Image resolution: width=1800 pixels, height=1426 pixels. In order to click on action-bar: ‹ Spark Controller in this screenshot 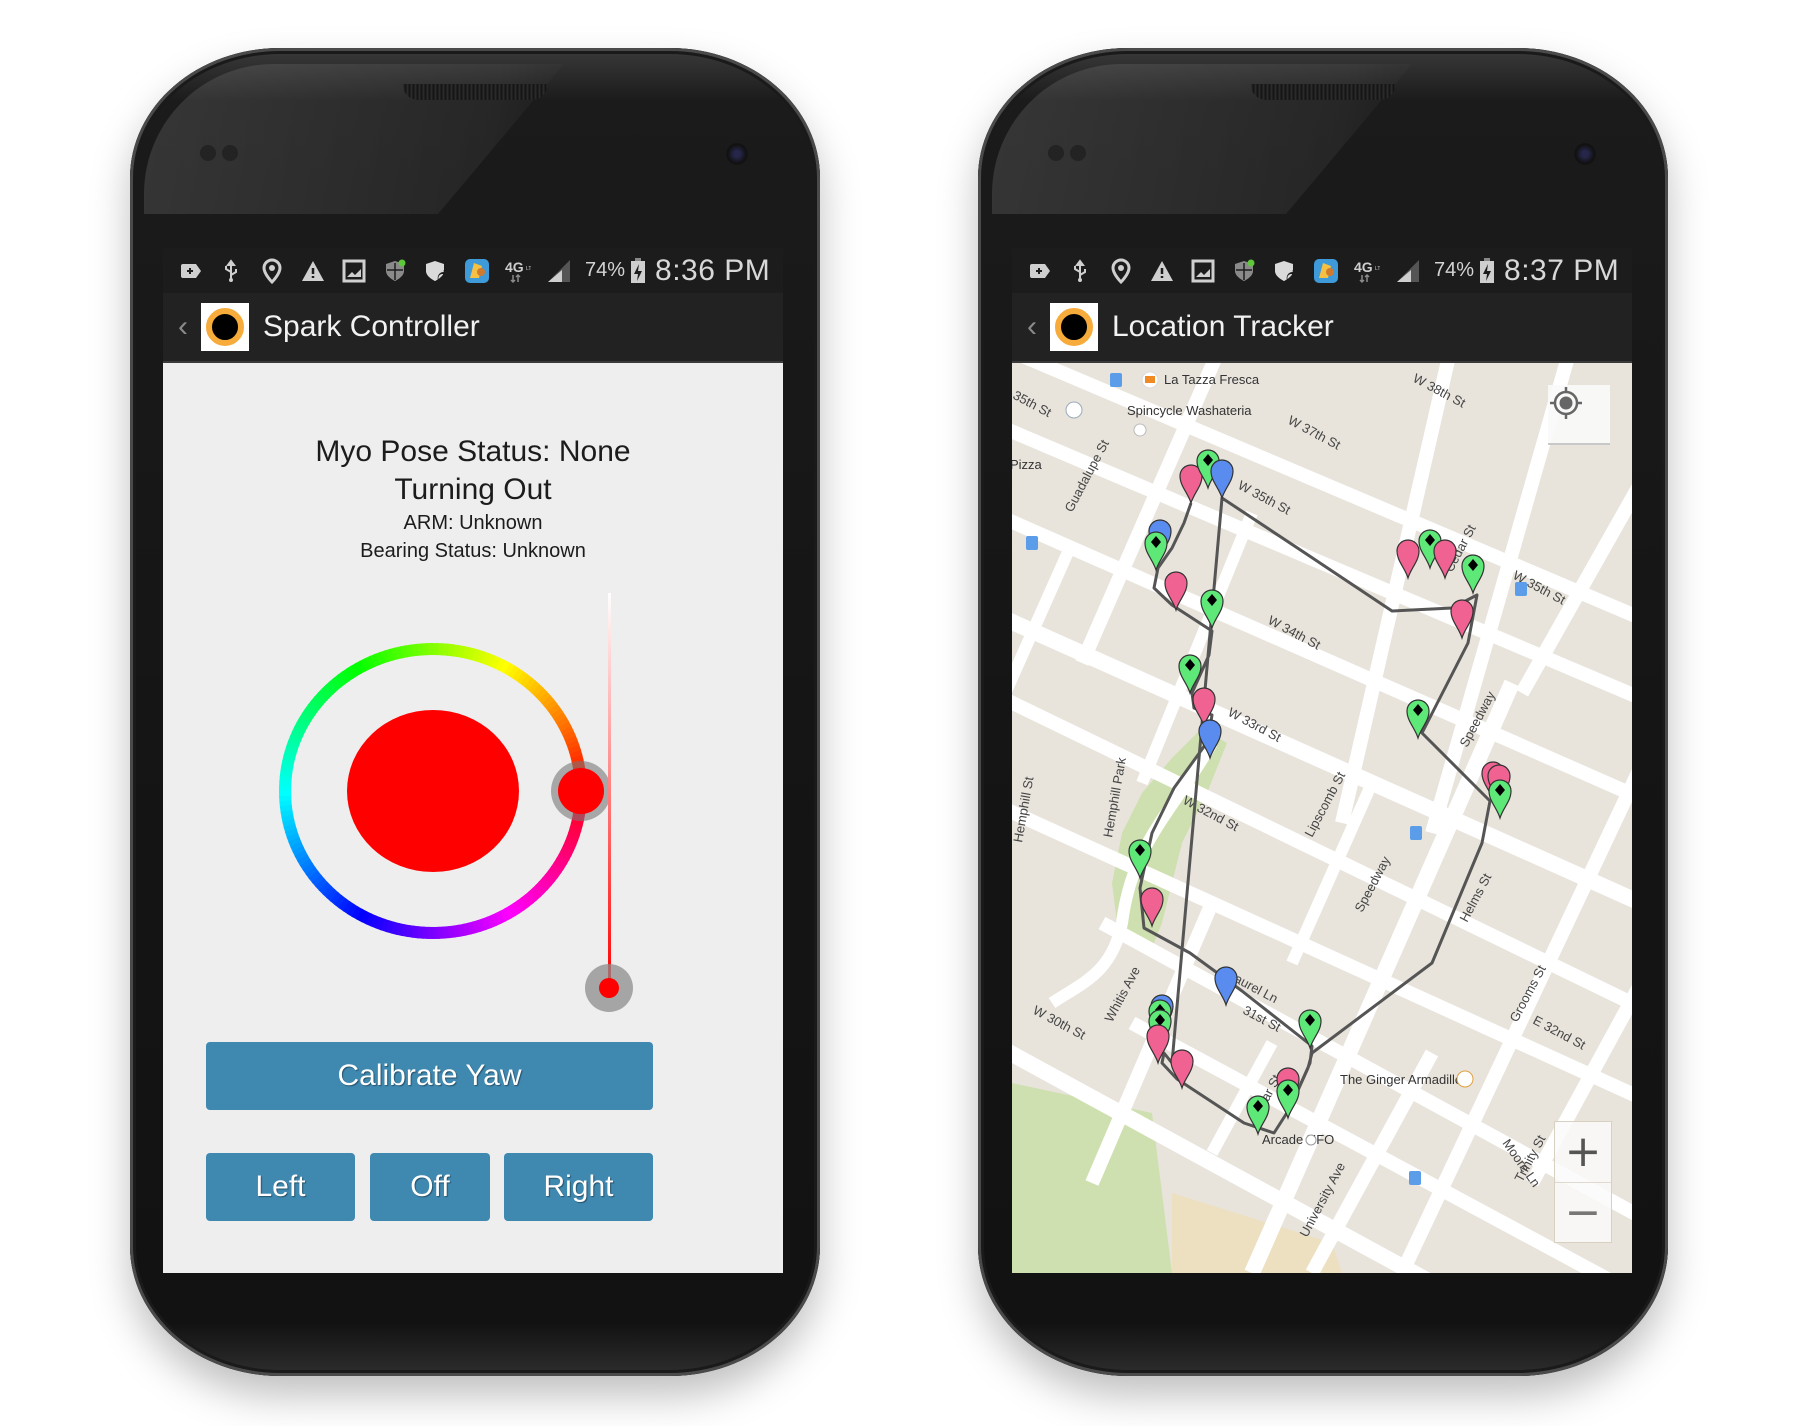, I will do `click(473, 328)`.